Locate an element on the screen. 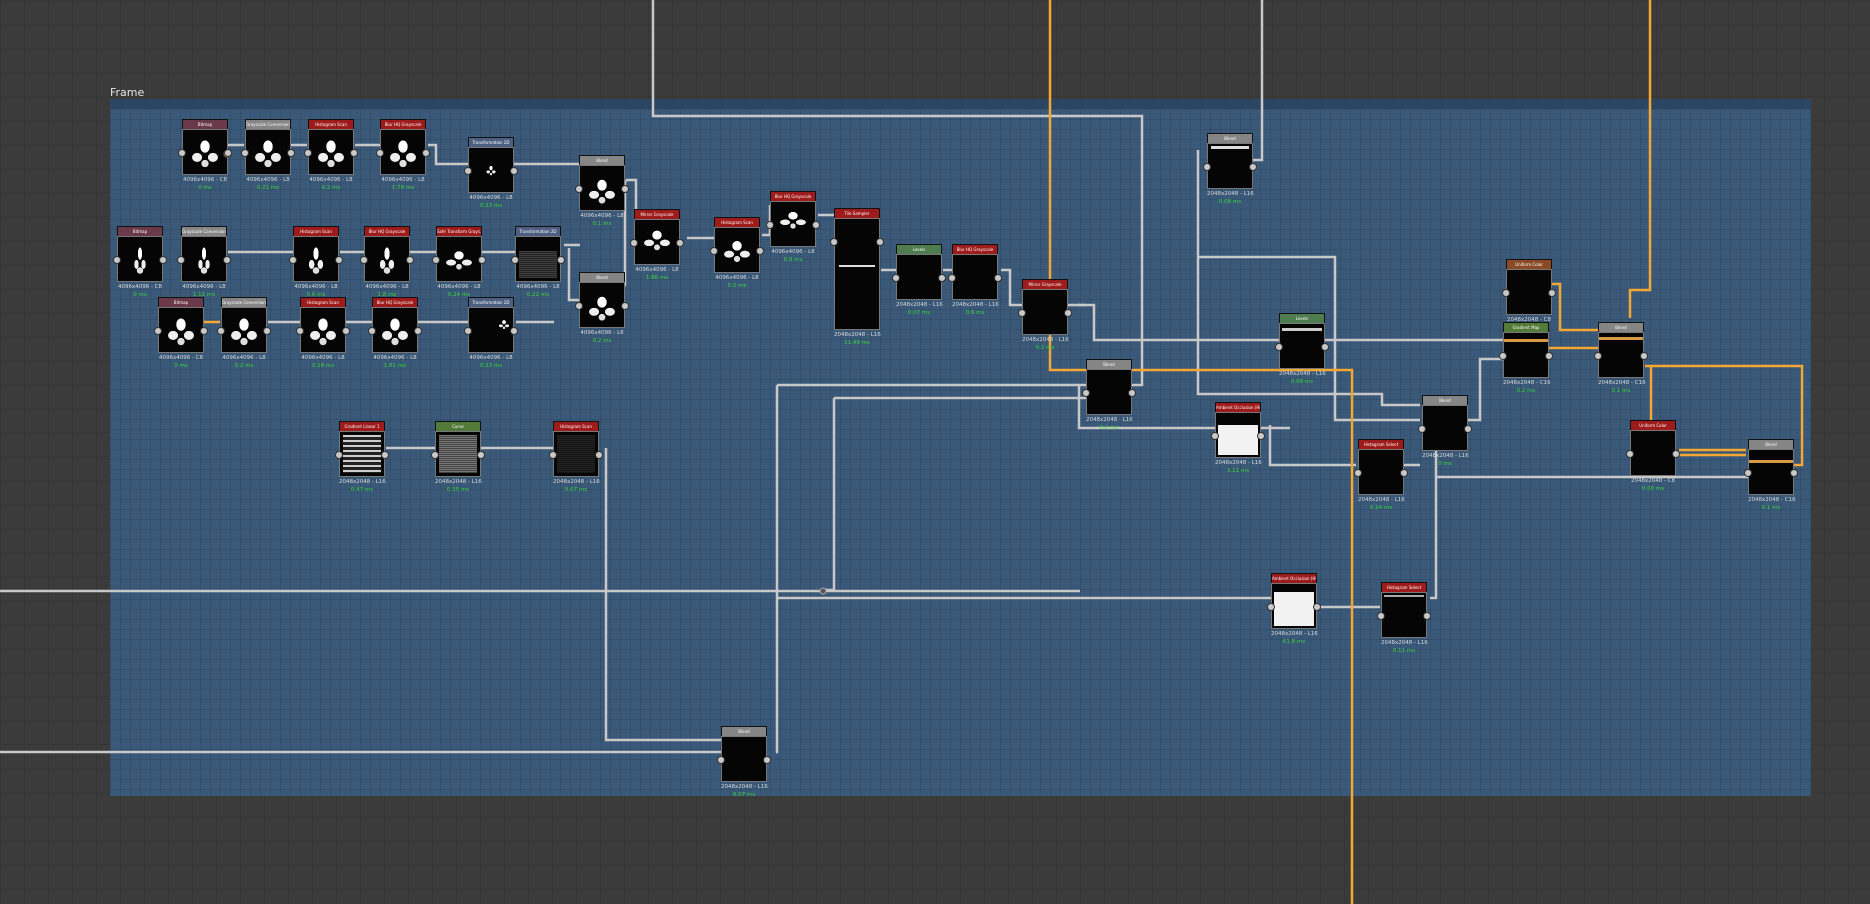 This screenshot has width=1870, height=904. node-blur-hq-grayscale-1: Blur HQ Grayscale 4096x4096 - L8 1.78 ms is located at coordinates (403, 155).